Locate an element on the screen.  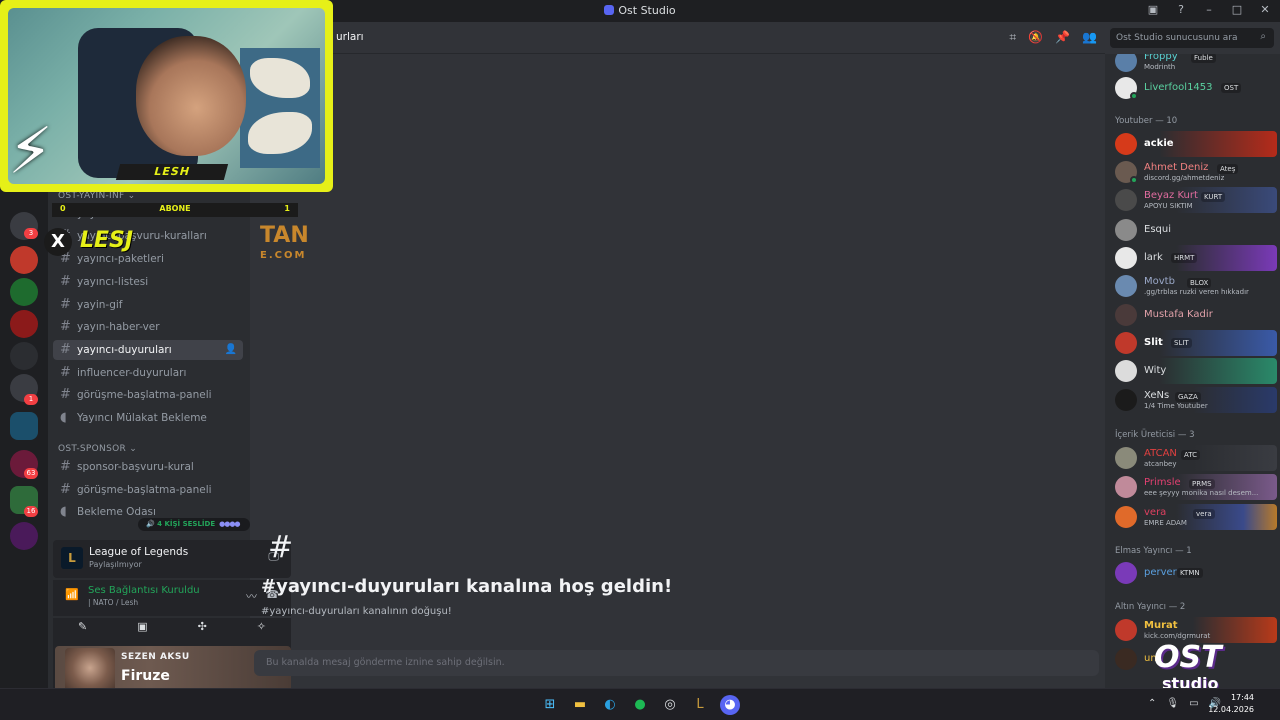
member-item: vera vera EMRE ADAM is located at coordinates (1193, 517).